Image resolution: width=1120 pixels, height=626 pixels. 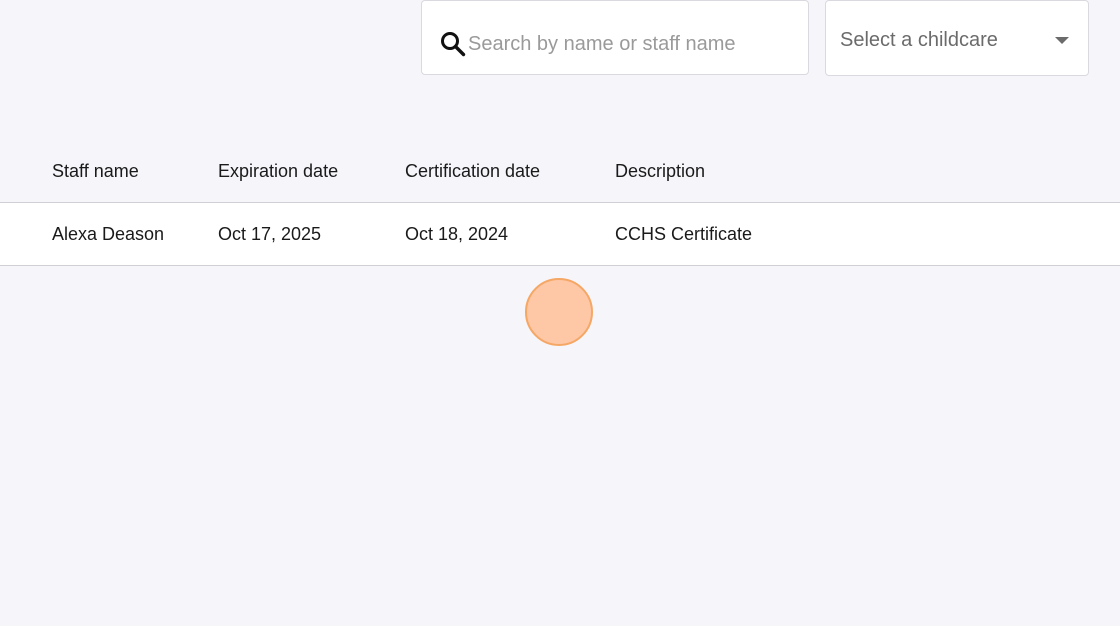 I want to click on column-header-staff-name: Staff name, so click(x=95, y=171).